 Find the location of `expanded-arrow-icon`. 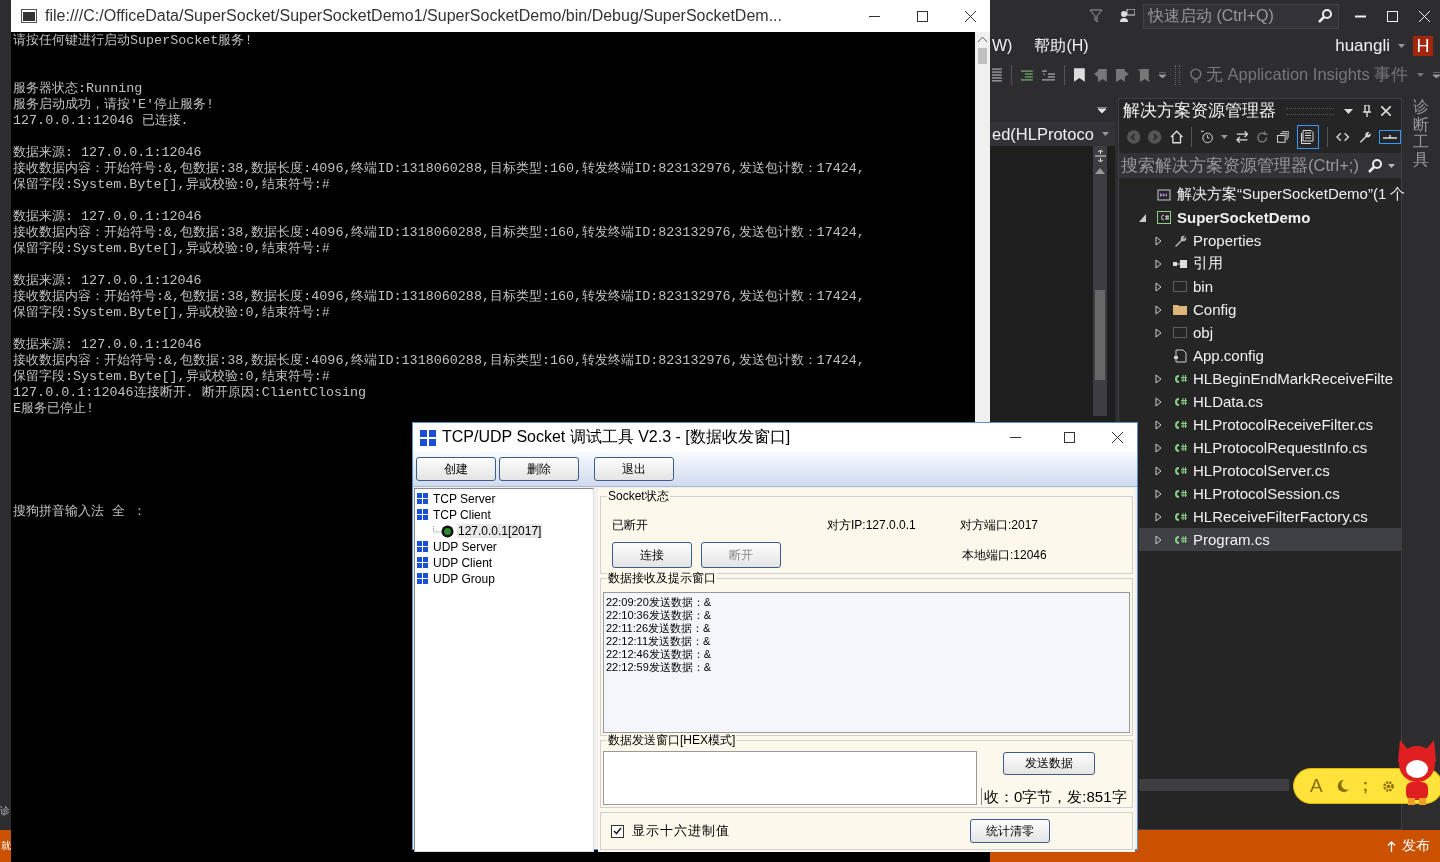

expanded-arrow-icon is located at coordinates (1143, 217).